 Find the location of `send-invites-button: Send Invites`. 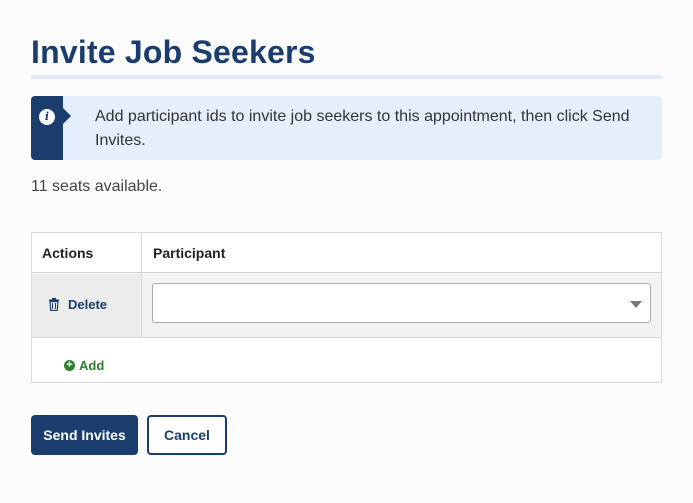

send-invites-button: Send Invites is located at coordinates (84, 435).